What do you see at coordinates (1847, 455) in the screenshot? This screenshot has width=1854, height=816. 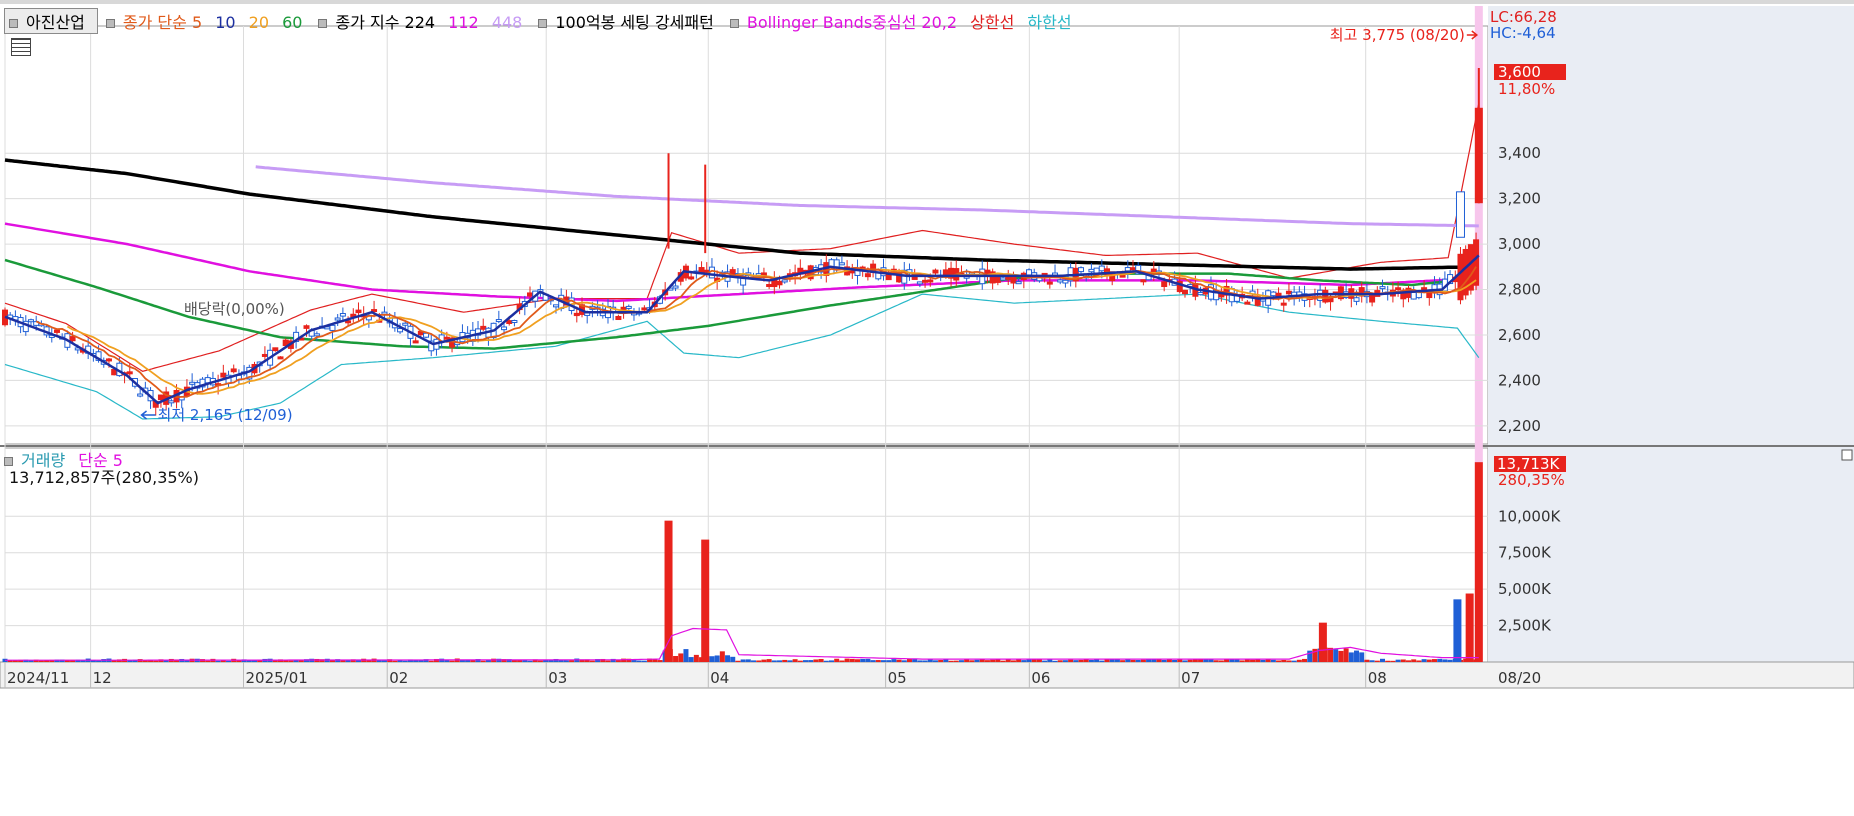 I see `close-pane-icon` at bounding box center [1847, 455].